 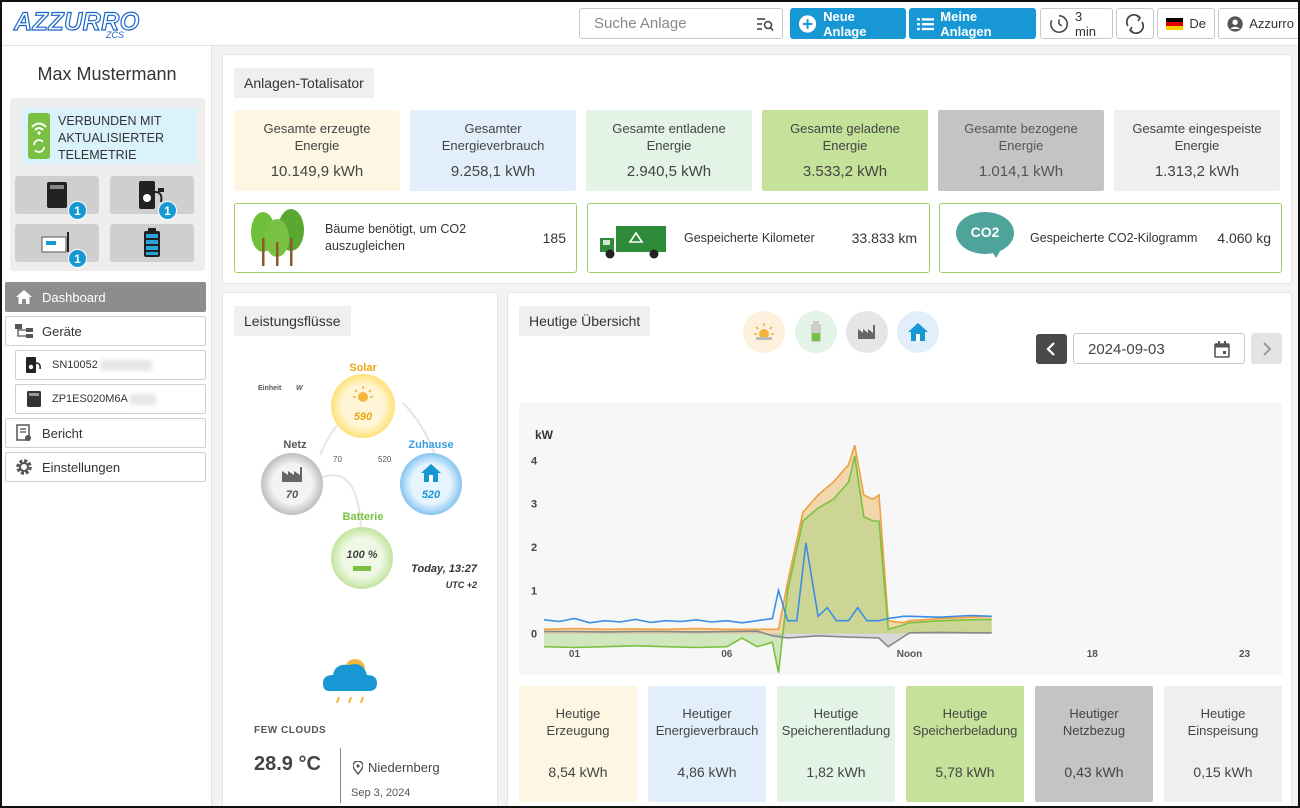 I want to click on co2-tile: CO2 Gespeicherte CO2-Kilogramm 4.060 kg, so click(x=1110, y=238).